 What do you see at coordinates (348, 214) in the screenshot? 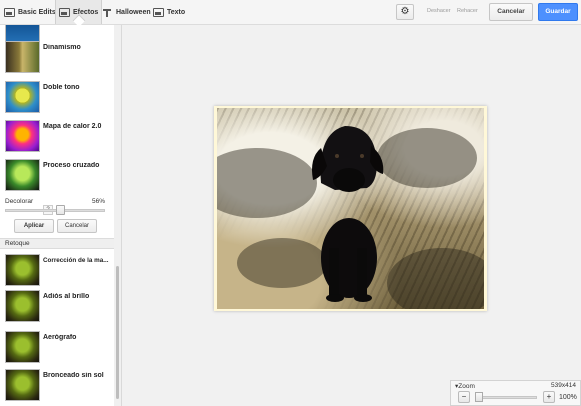
I see `dog-silhouette` at bounding box center [348, 214].